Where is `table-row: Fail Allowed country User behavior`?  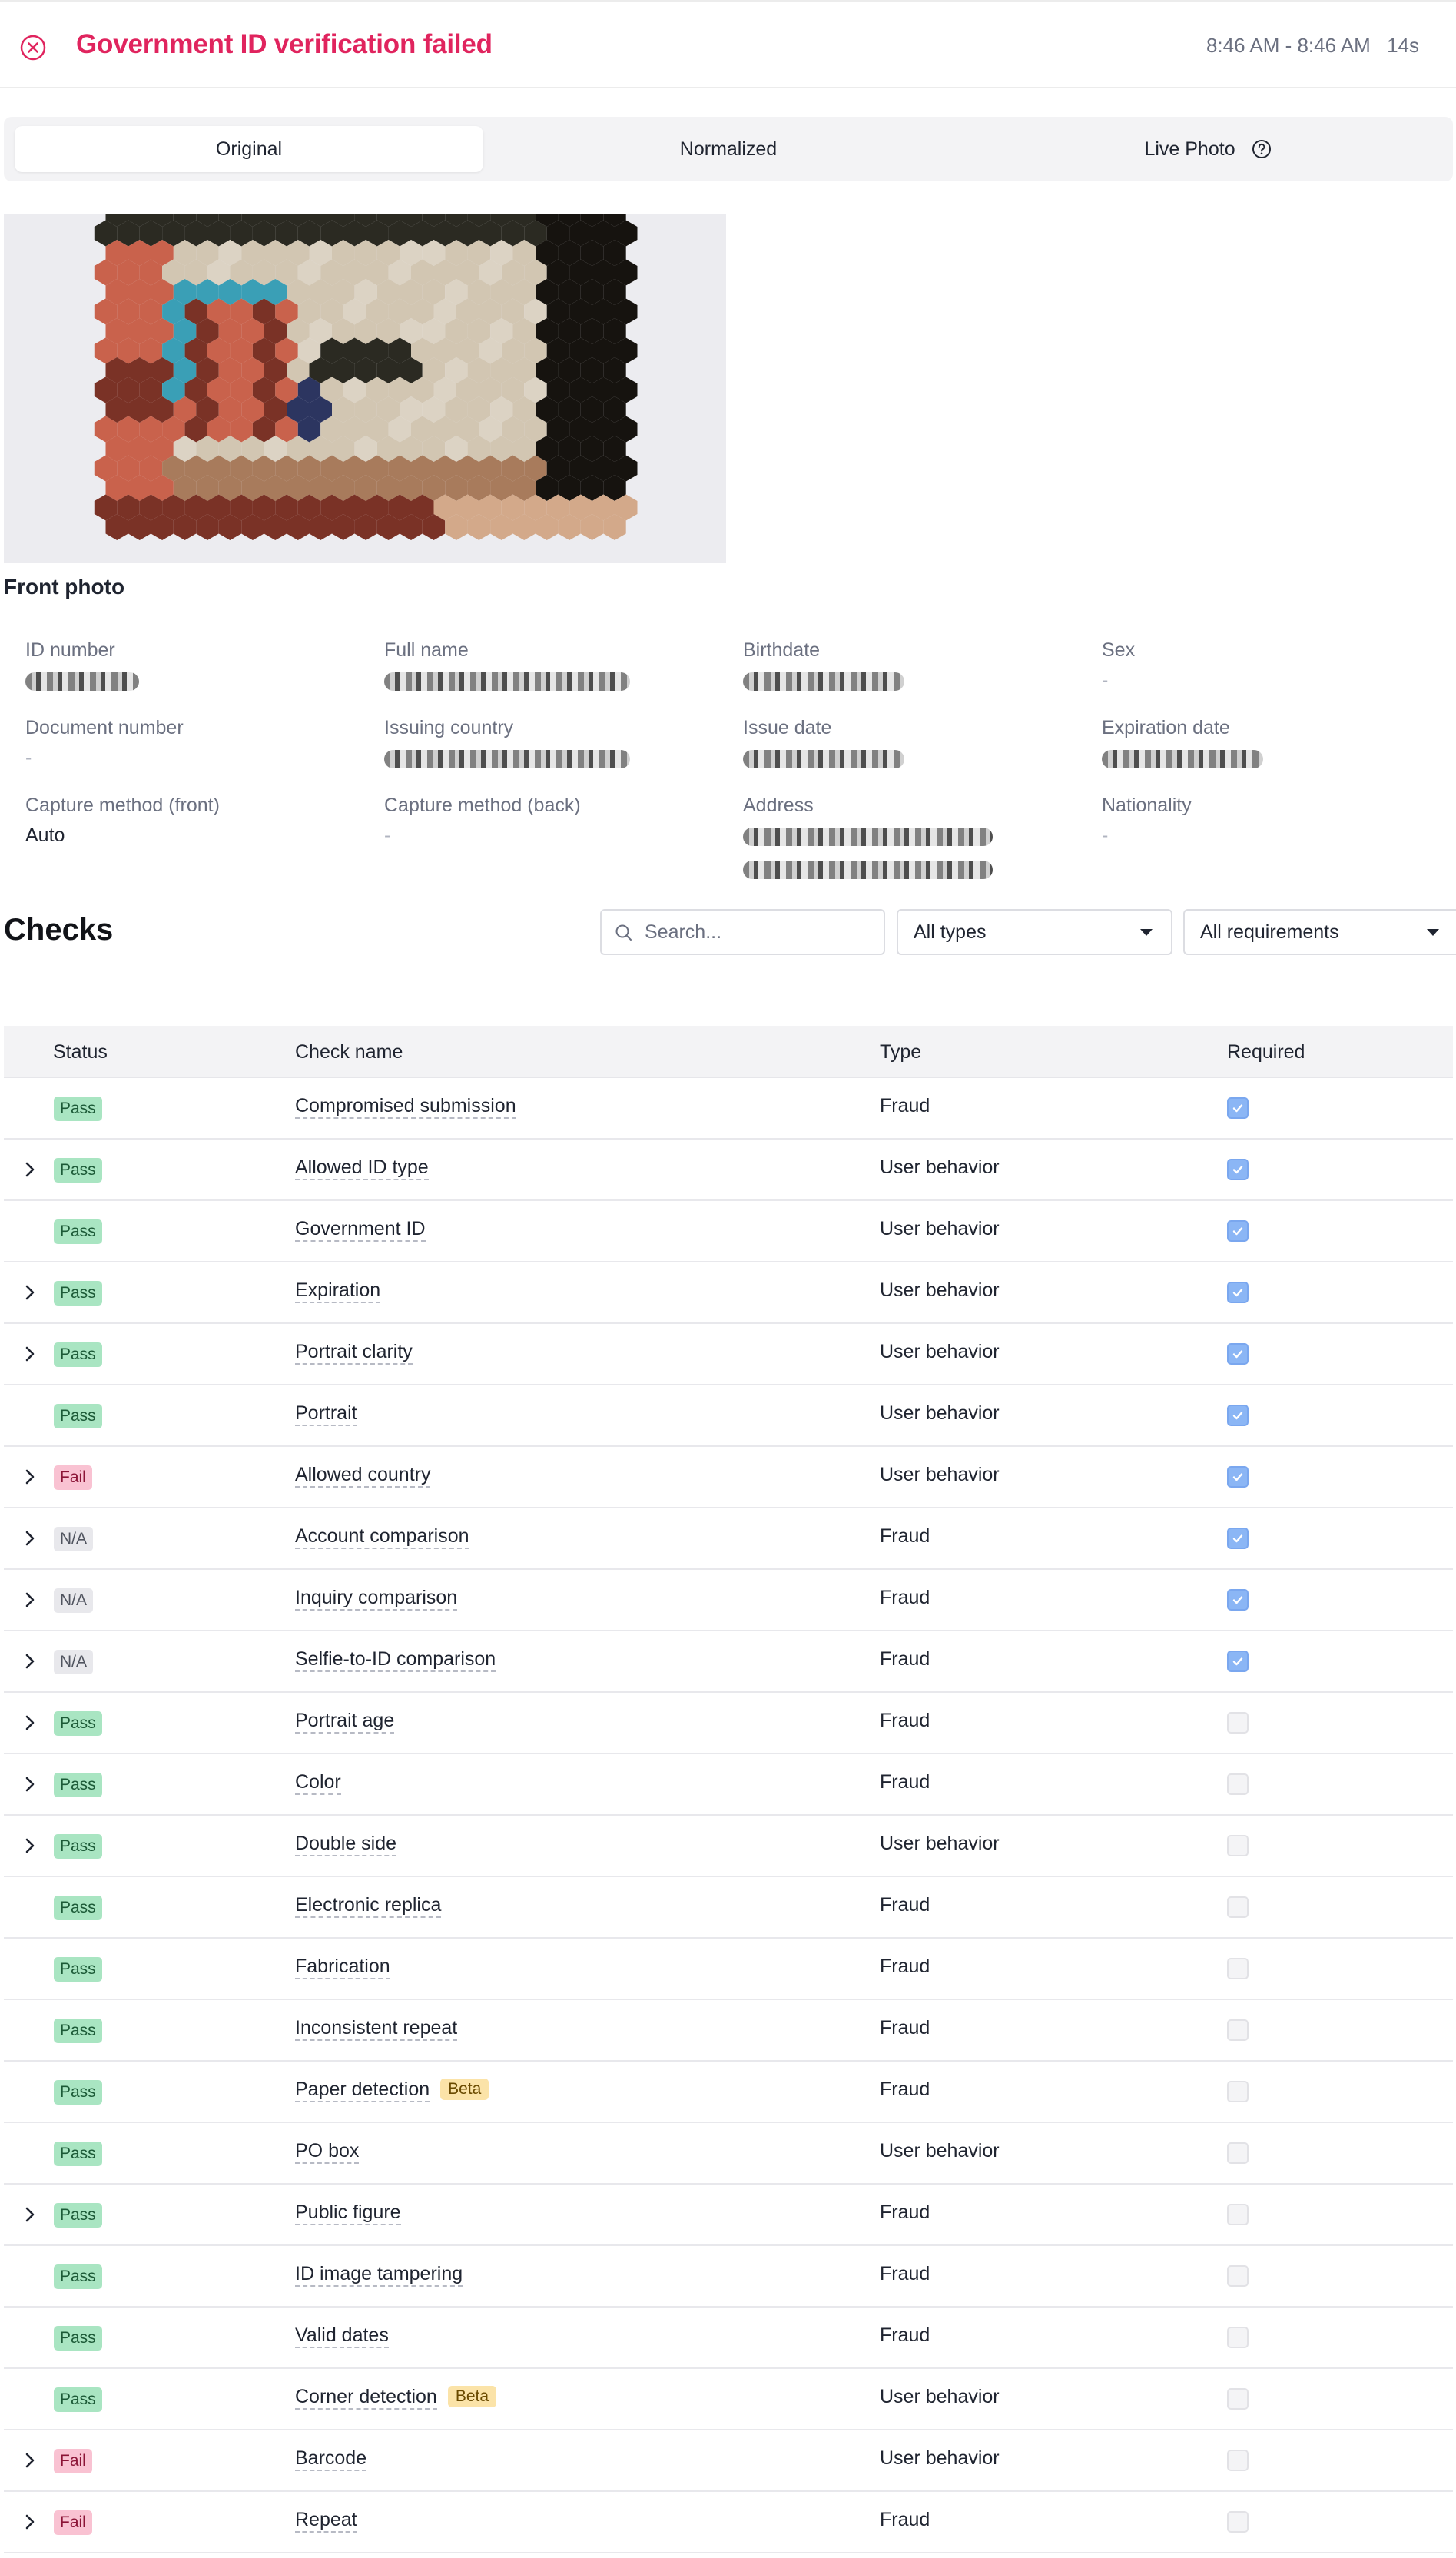
table-row: Fail Allowed country User behavior is located at coordinates (729, 1477).